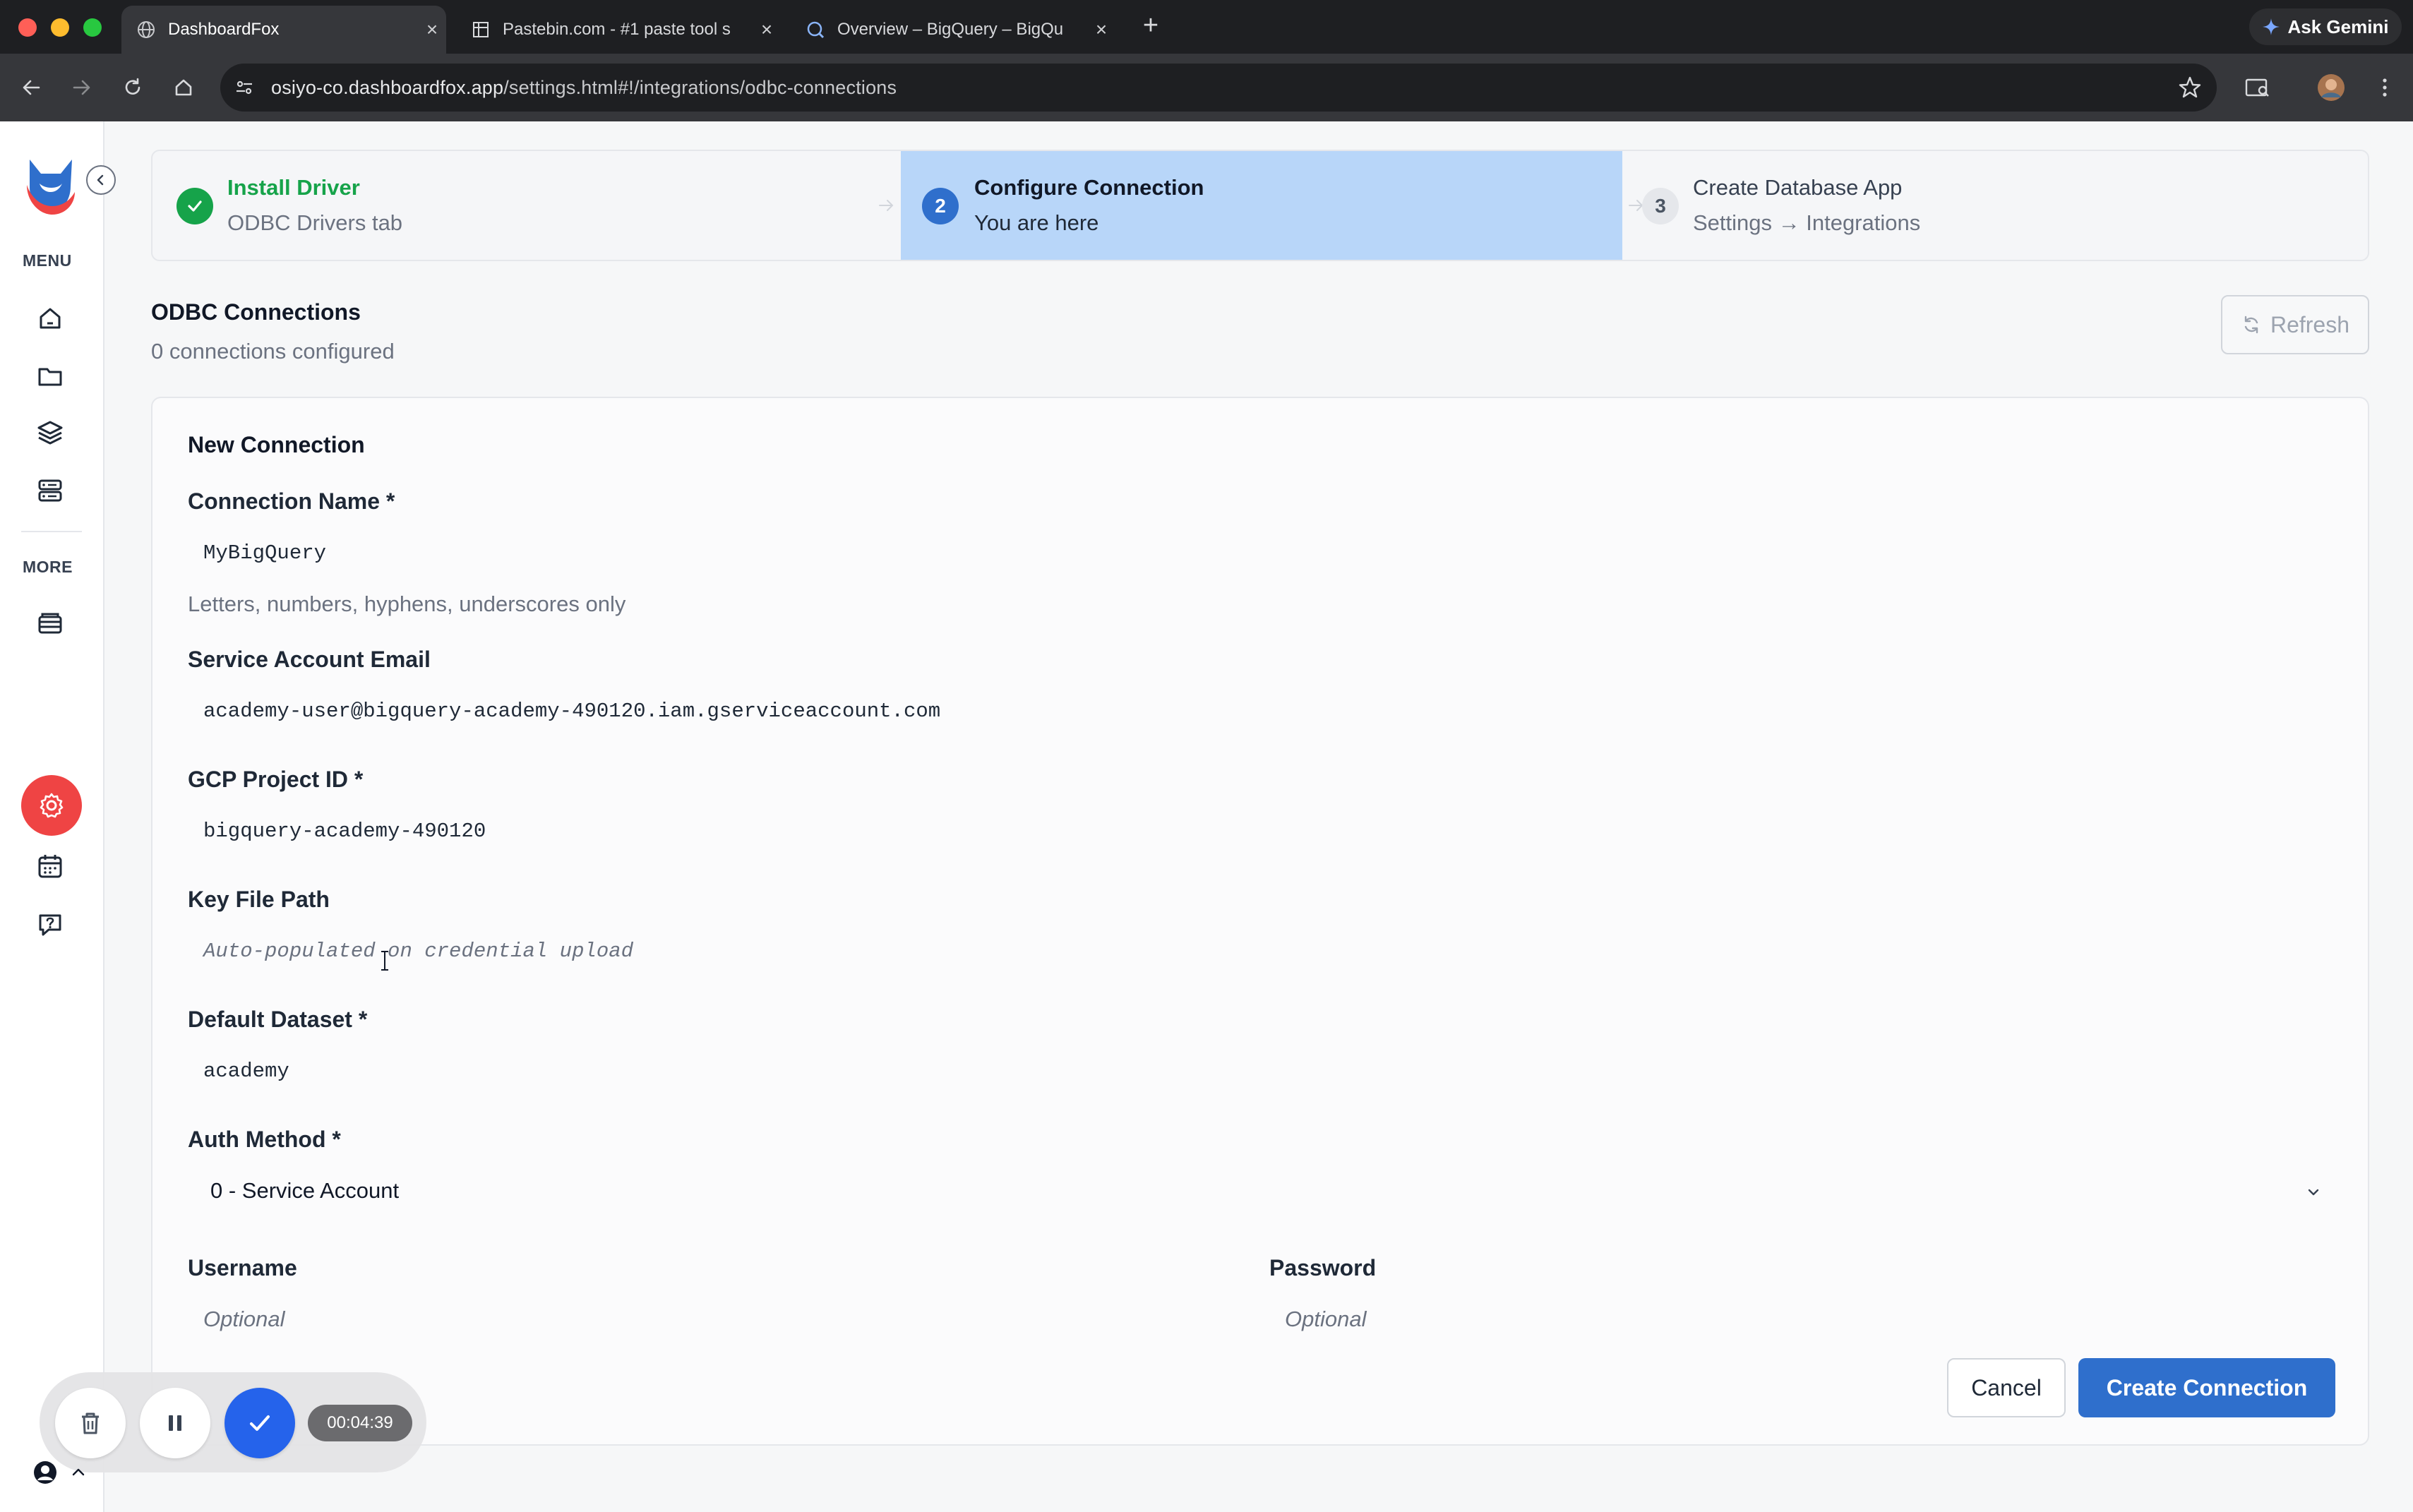 This screenshot has height=1512, width=2413. What do you see at coordinates (1151, 25) in the screenshot?
I see `new-tab-button: +` at bounding box center [1151, 25].